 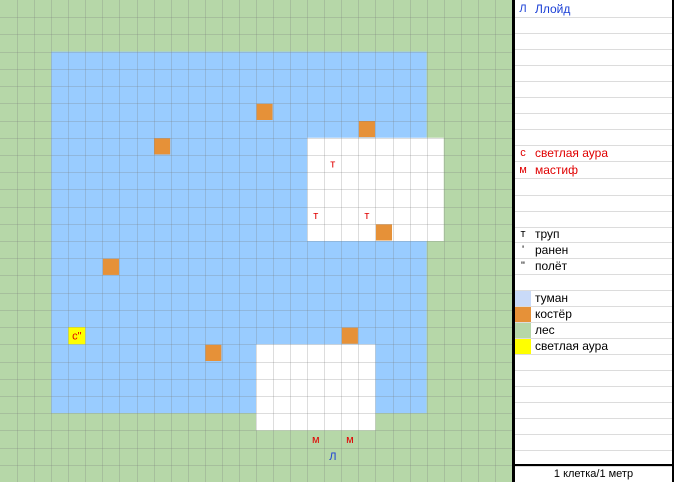 What do you see at coordinates (547, 234) in the screenshot?
I see `legend-label-corpse: труп` at bounding box center [547, 234].